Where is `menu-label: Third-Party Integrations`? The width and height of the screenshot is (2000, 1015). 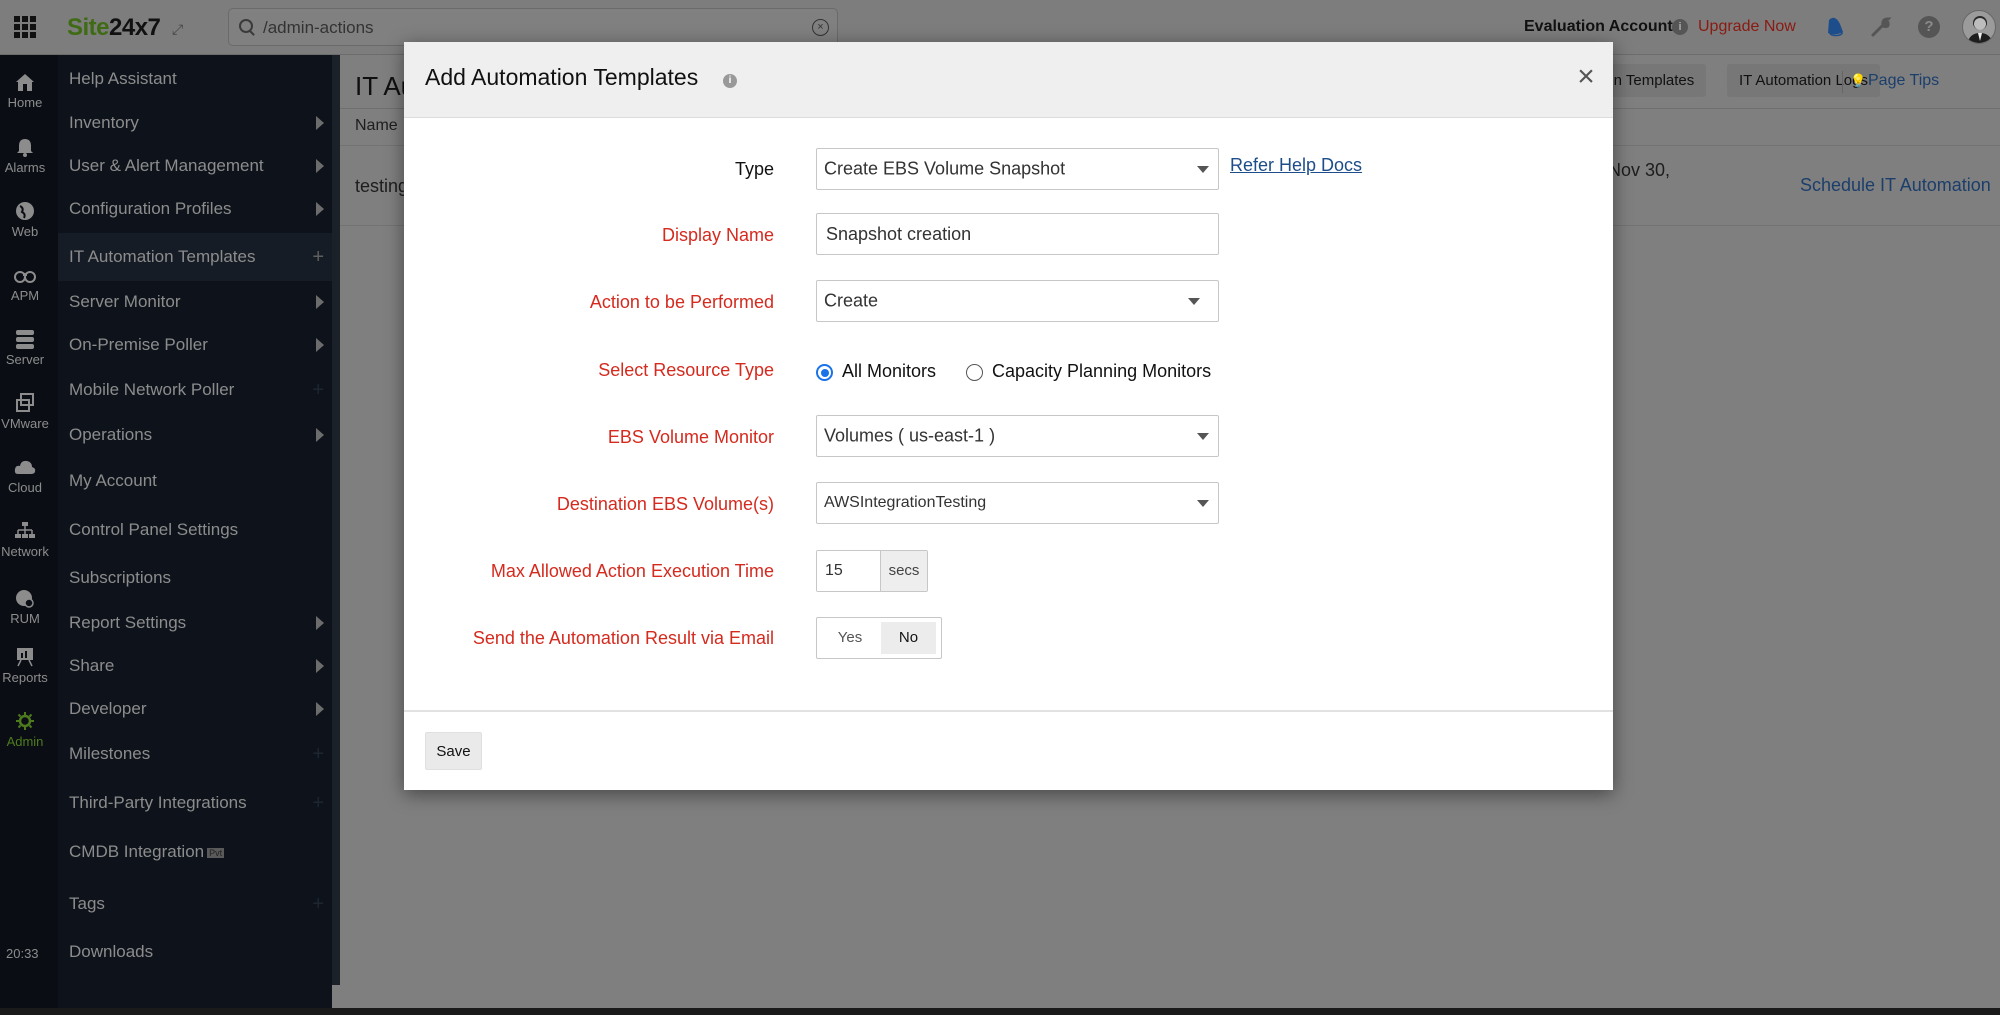 menu-label: Third-Party Integrations is located at coordinates (158, 802).